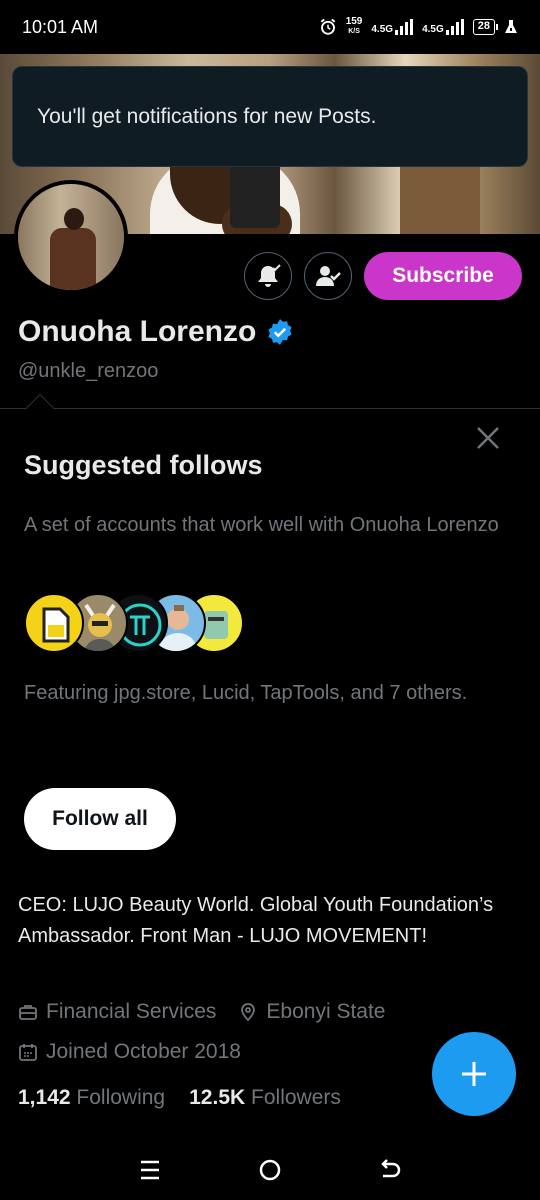 The image size is (540, 1200). I want to click on back-icon, so click(390, 1170).